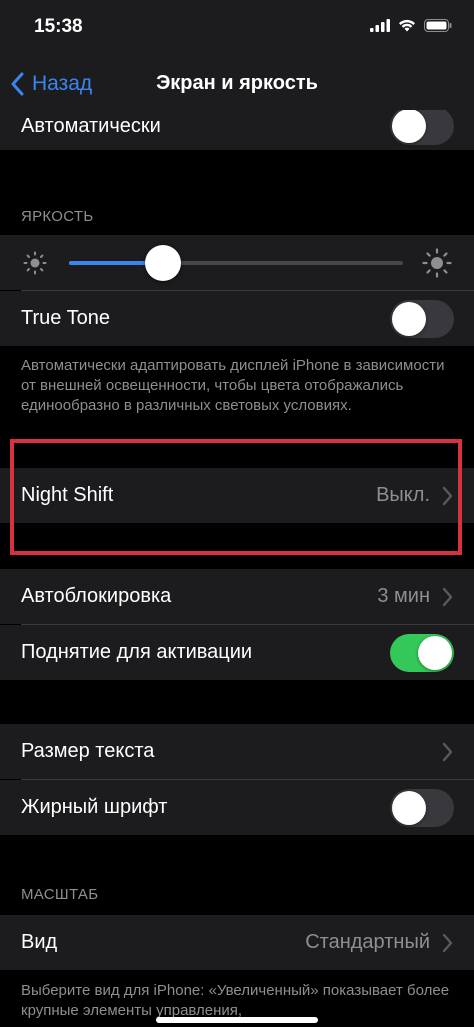 The height and width of the screenshot is (1027, 474). Describe the element at coordinates (380, 25) in the screenshot. I see `cellular-signal-icon` at that location.